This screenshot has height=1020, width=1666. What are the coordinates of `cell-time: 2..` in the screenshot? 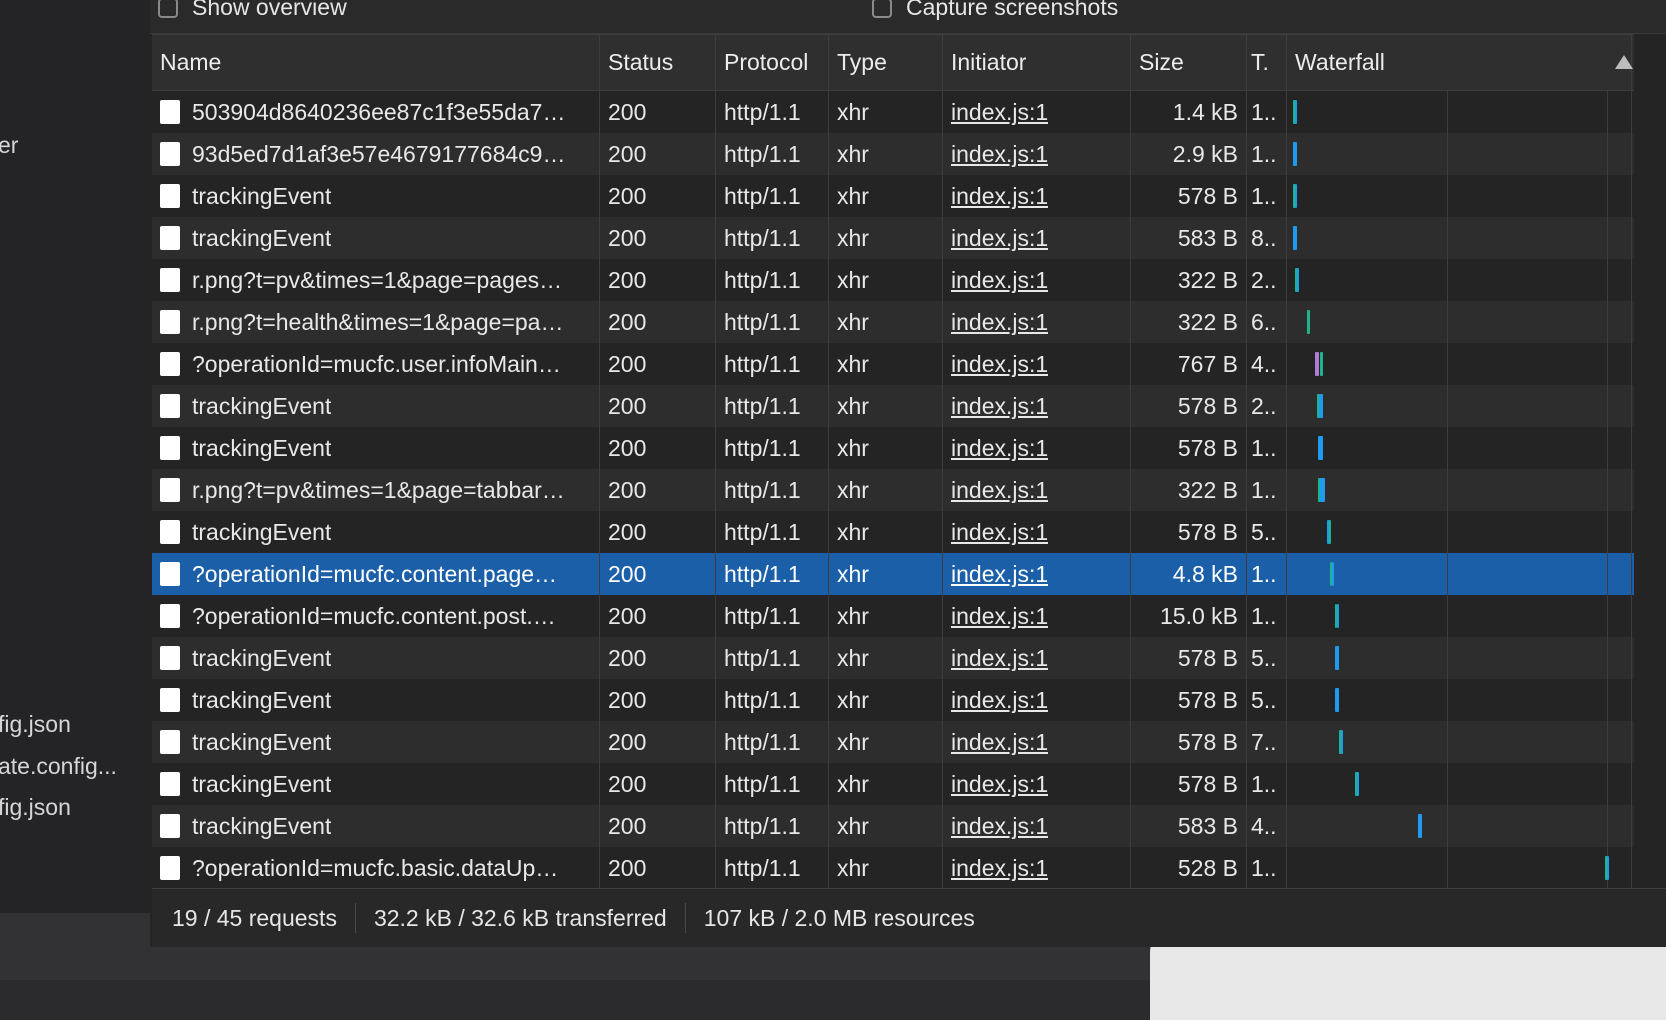 It's located at (1267, 280).